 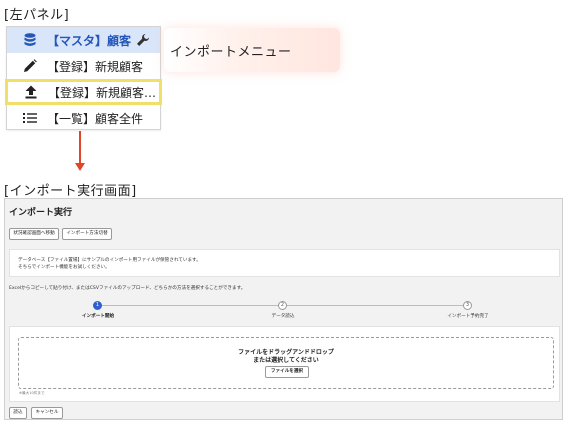 I want to click on load-button: 読込, so click(x=18, y=413).